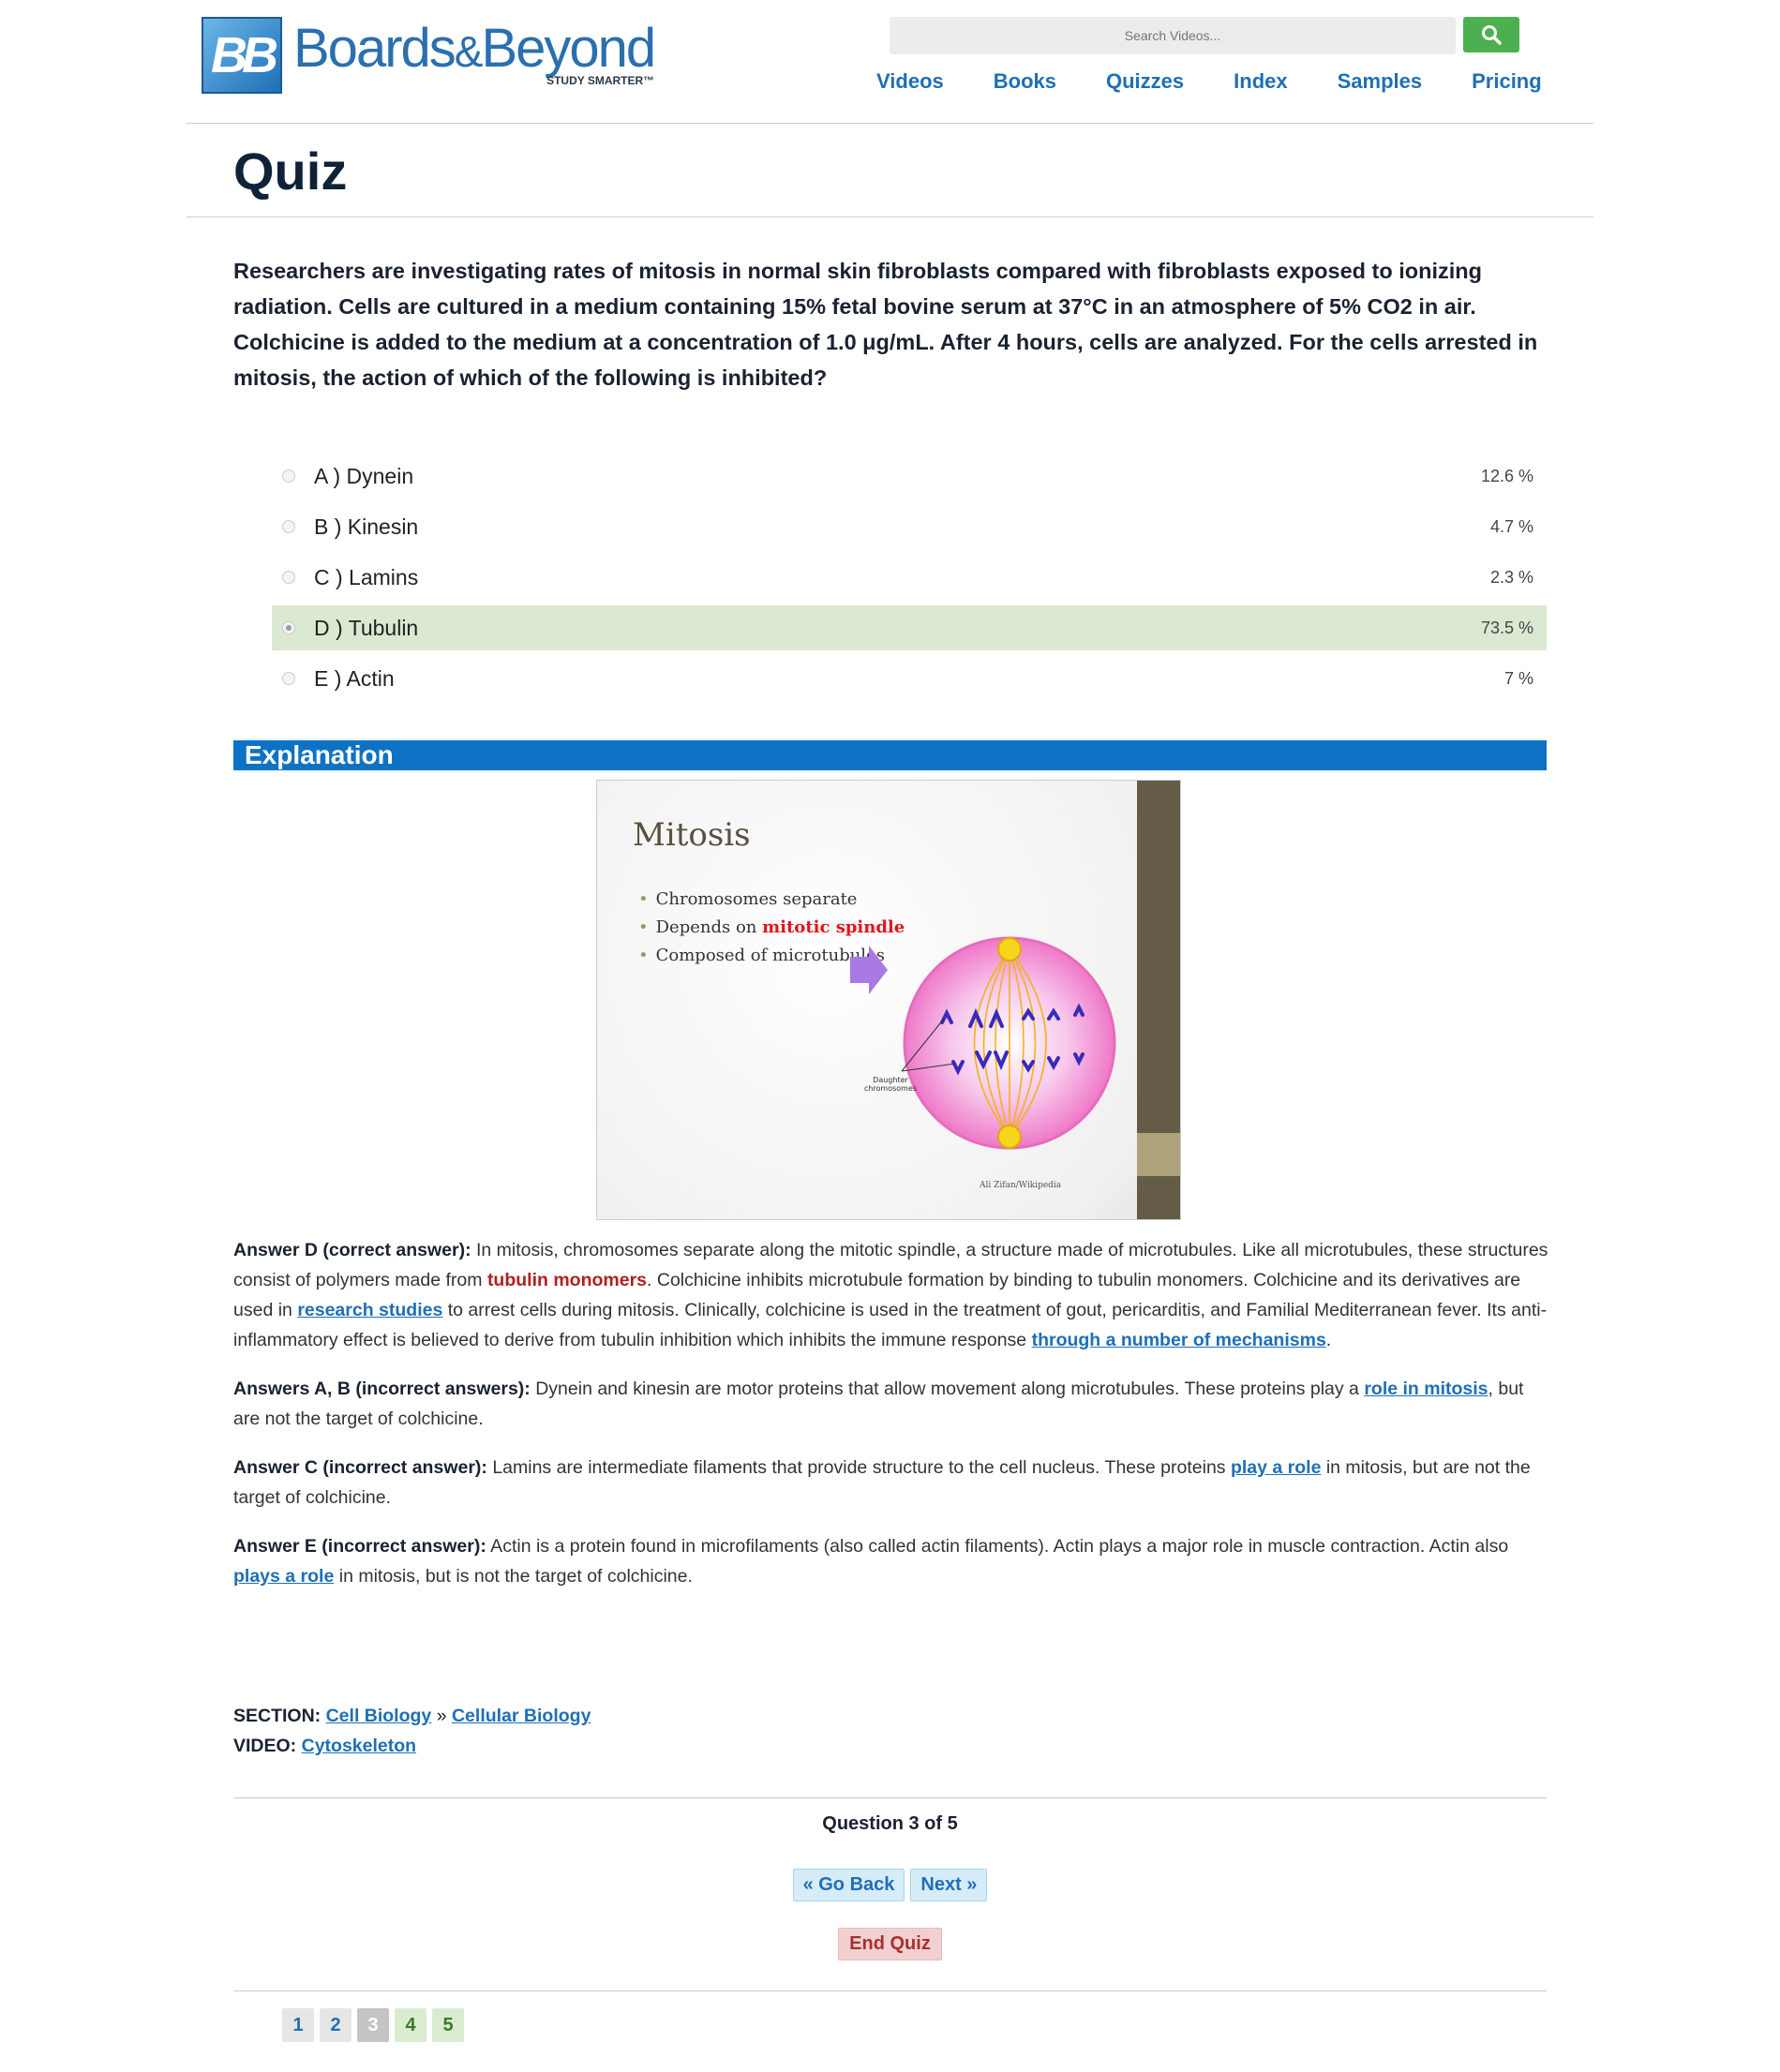 The image size is (1780, 2072). What do you see at coordinates (1158, 1000) in the screenshot?
I see `slide-side-bar` at bounding box center [1158, 1000].